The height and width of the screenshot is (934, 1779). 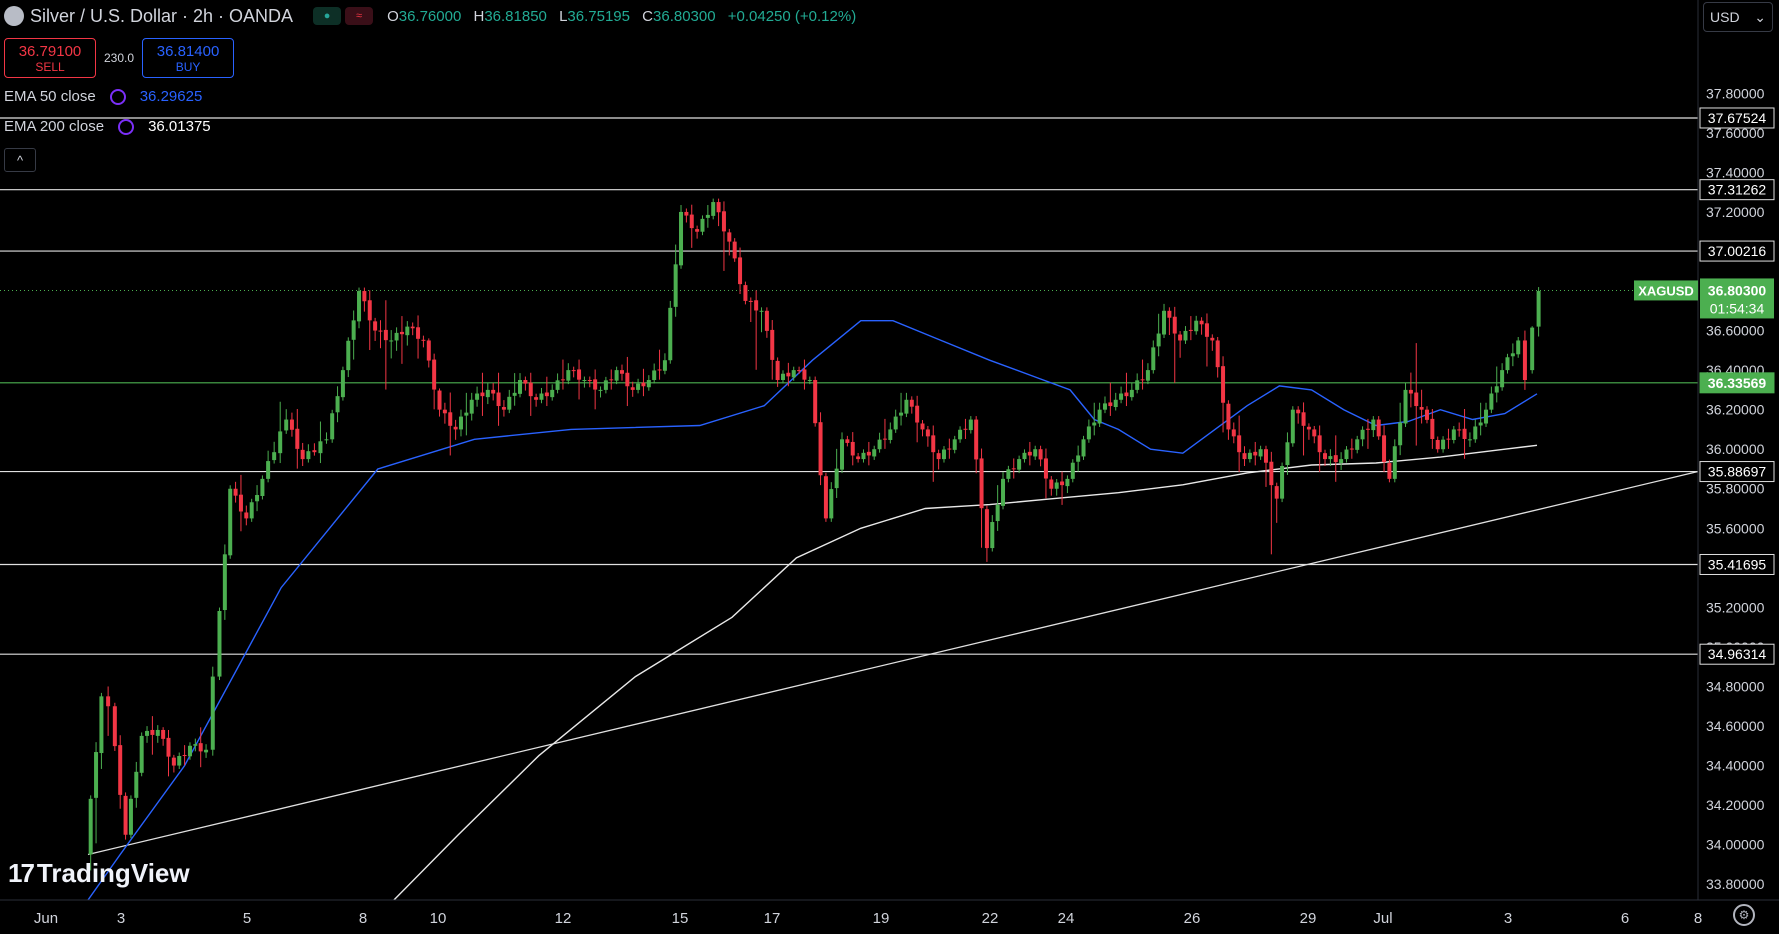 I want to click on currency-selector: USD ⌄, so click(x=1738, y=17).